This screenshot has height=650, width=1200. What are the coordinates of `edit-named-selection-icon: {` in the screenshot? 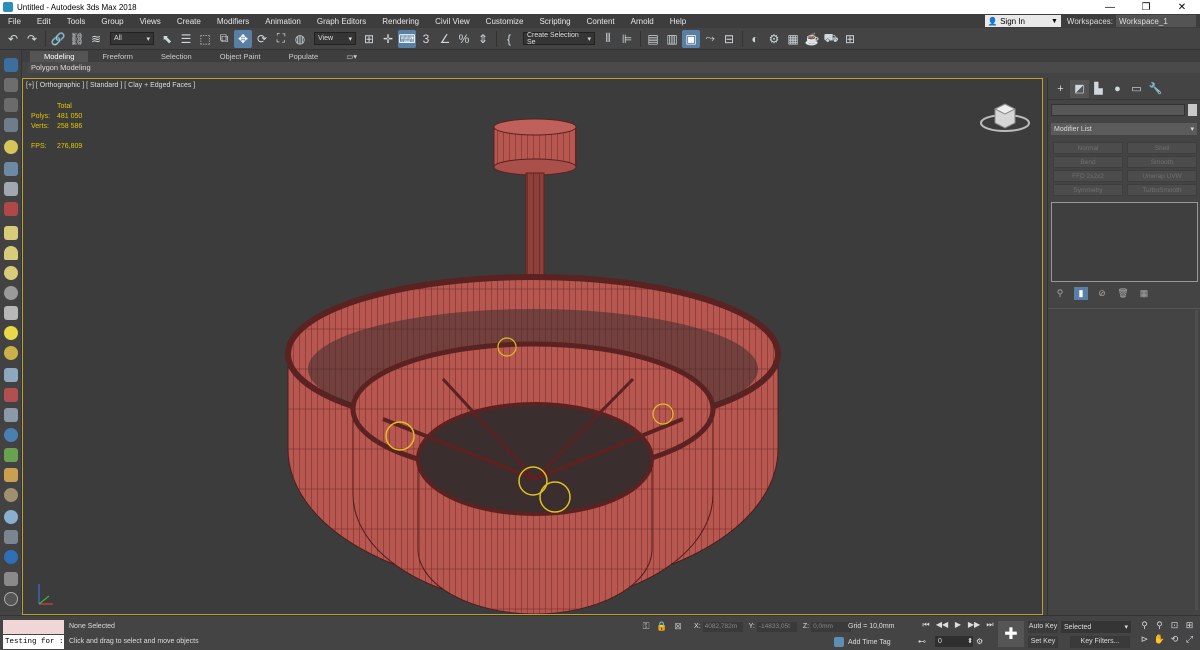 It's located at (509, 39).